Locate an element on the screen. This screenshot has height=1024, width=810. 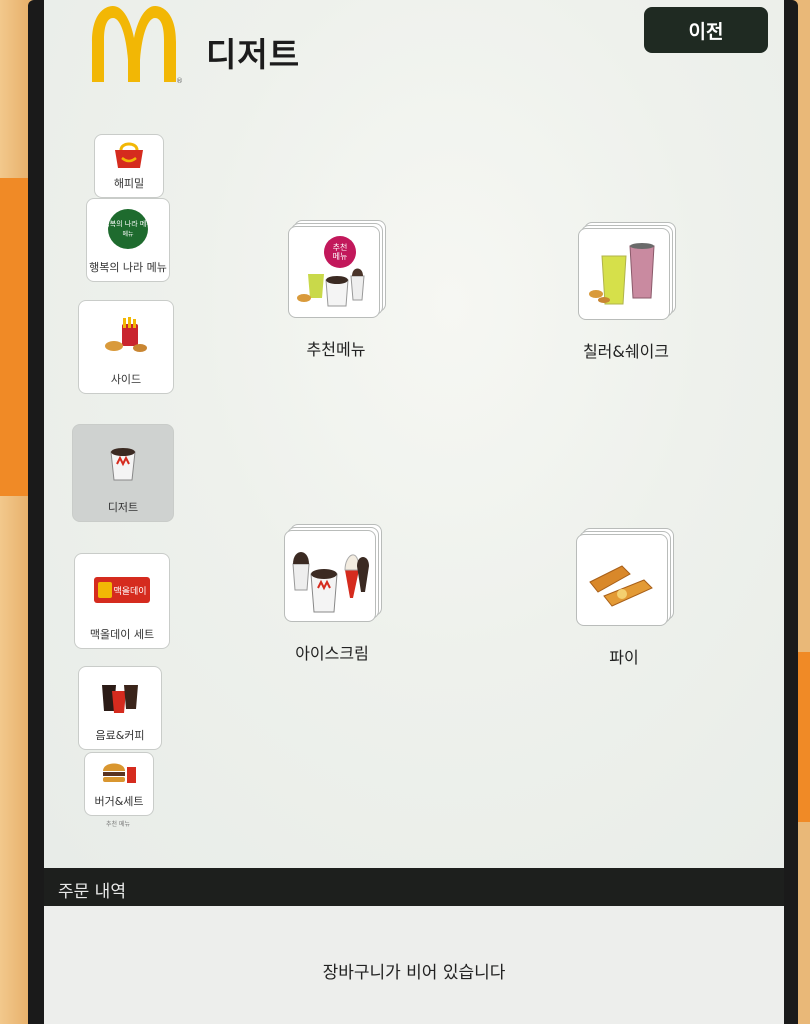
fries-nuggets-icon is located at coordinates (126, 334).